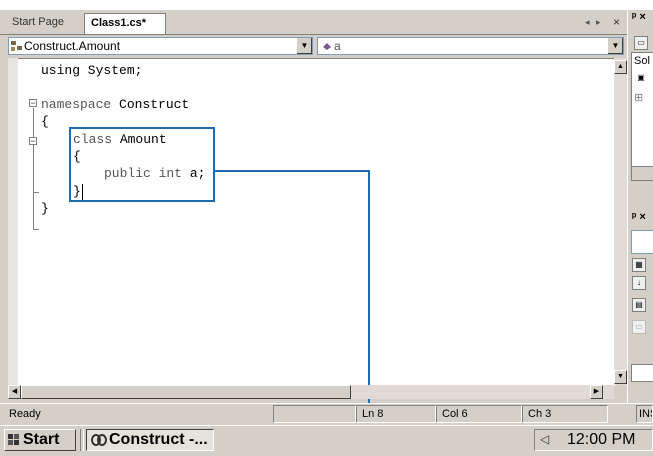 Image resolution: width=653 pixels, height=456 pixels. What do you see at coordinates (292, 171) in the screenshot?
I see `callout-leader-line` at bounding box center [292, 171].